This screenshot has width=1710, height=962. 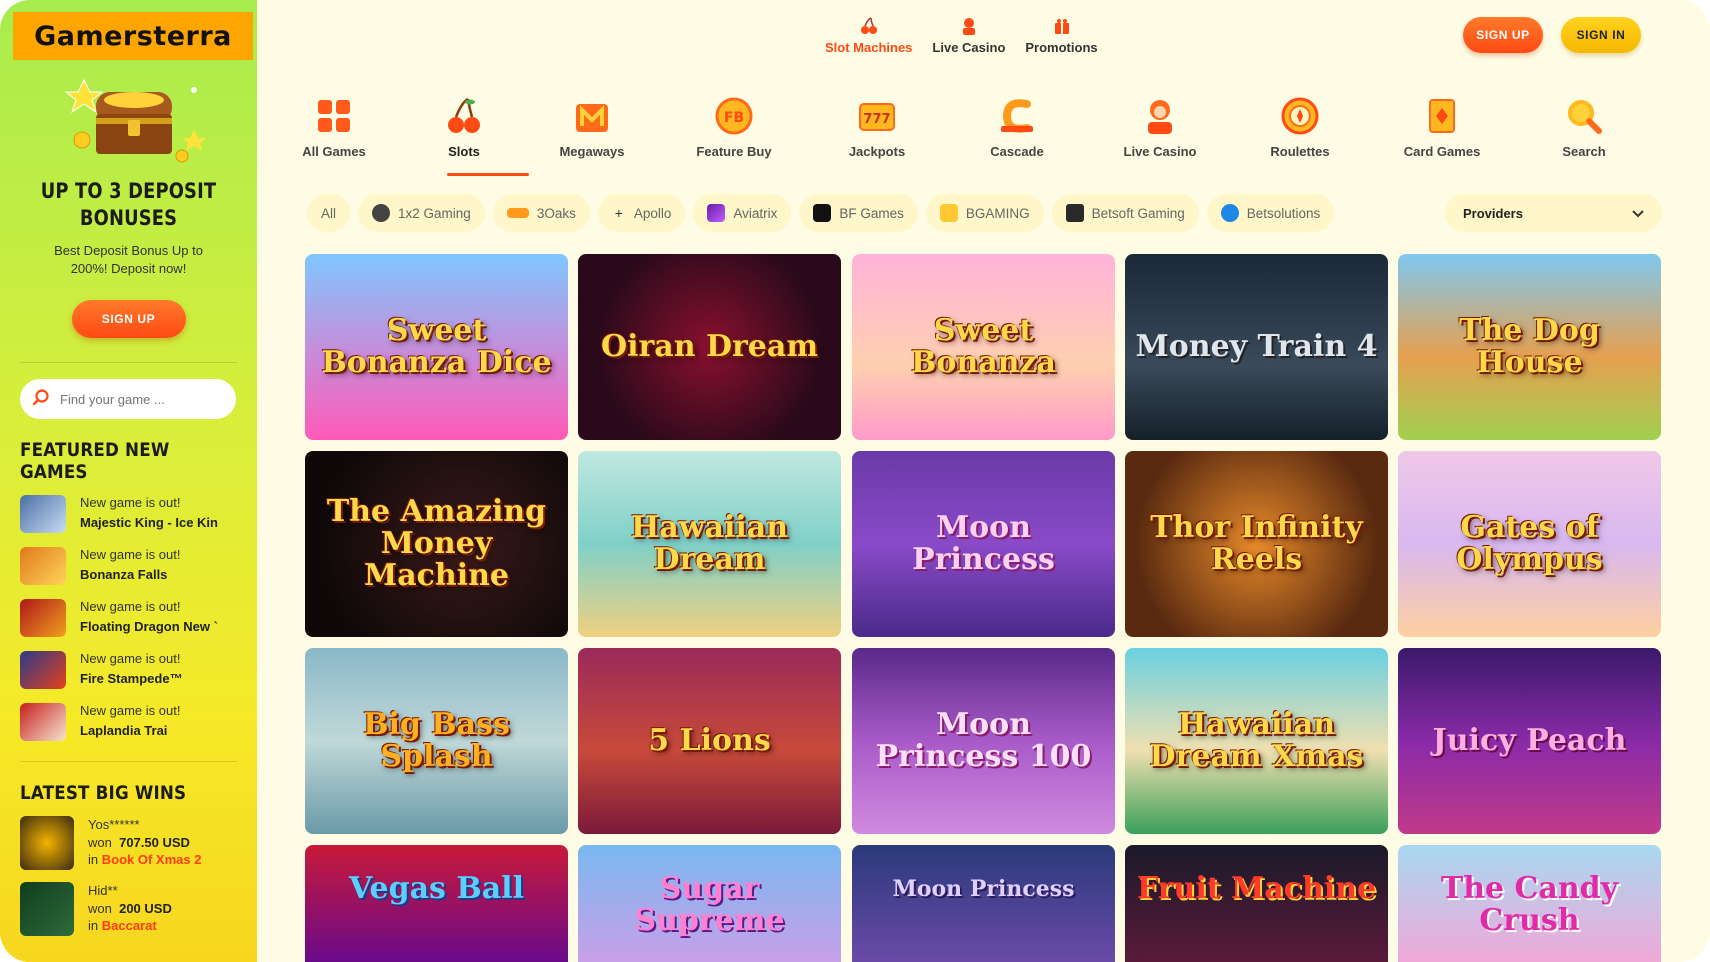 I want to click on provider-chip-label: BGAMING, so click(x=997, y=213).